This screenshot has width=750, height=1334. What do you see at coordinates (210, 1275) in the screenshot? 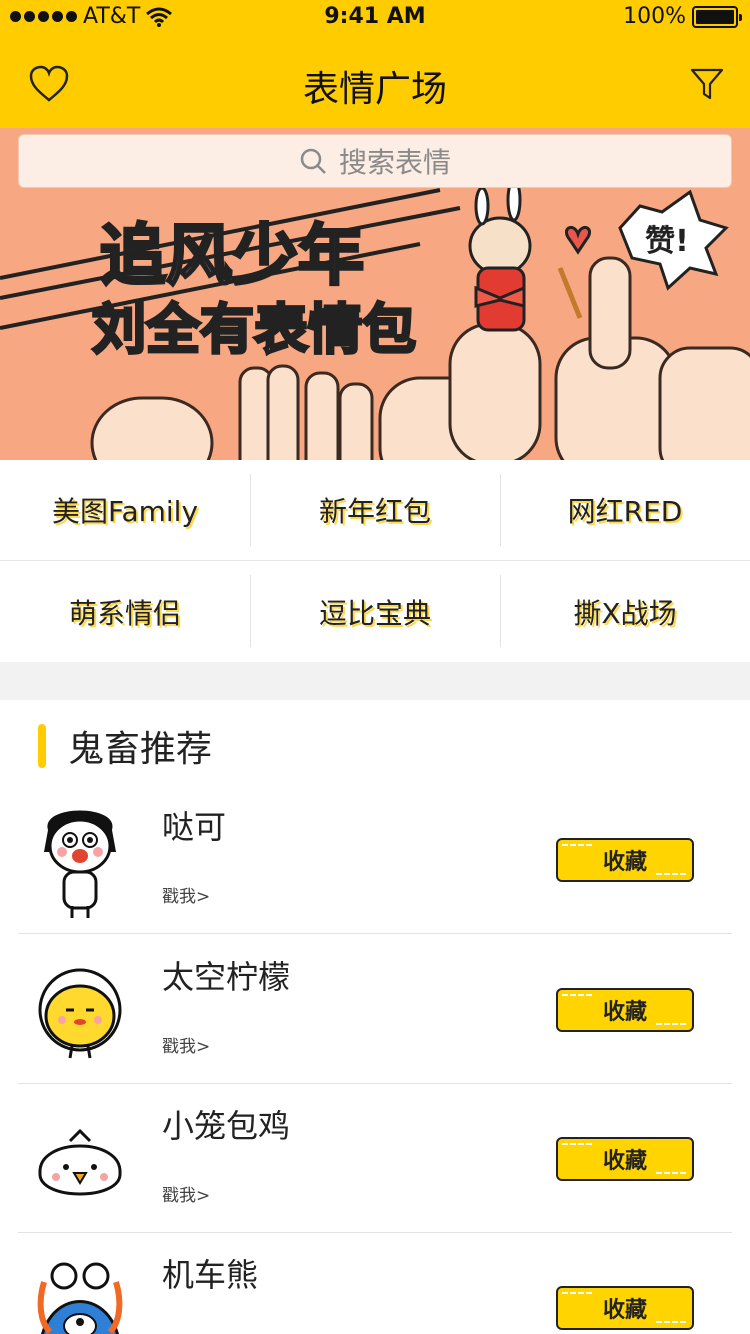
I see `sticker-name: 机车熊` at bounding box center [210, 1275].